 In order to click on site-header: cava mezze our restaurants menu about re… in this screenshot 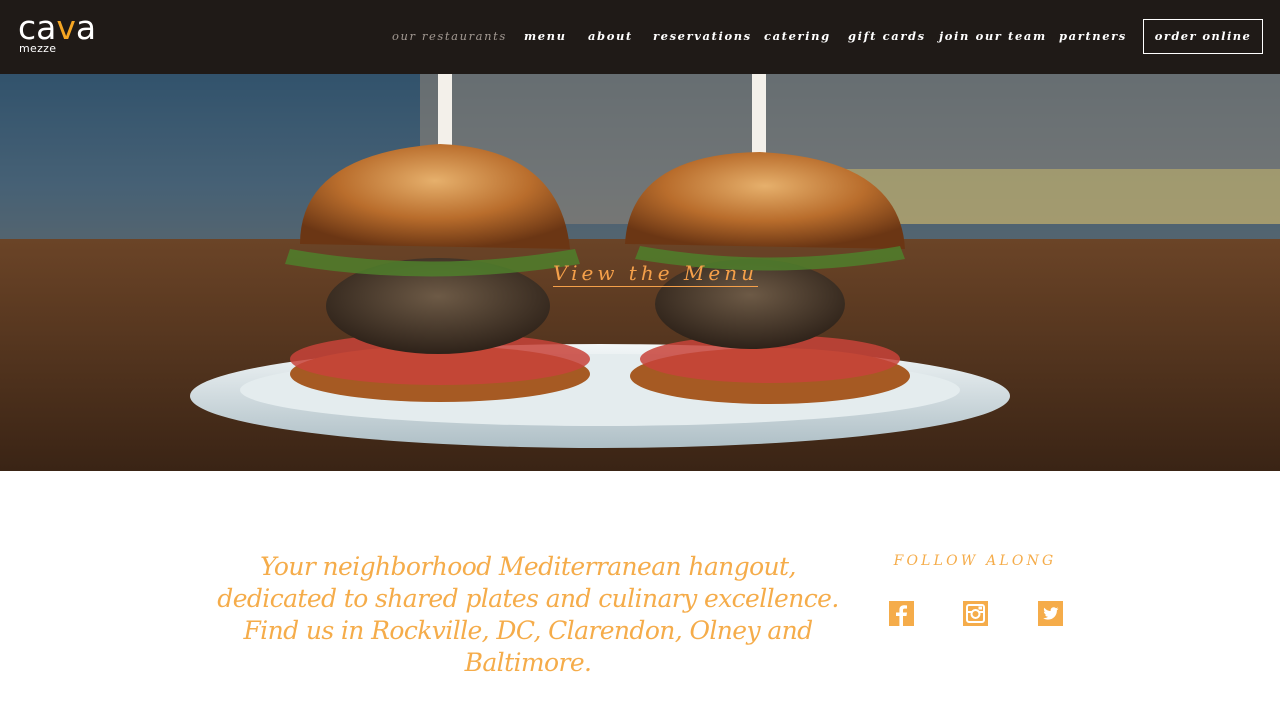, I will do `click(640, 37)`.